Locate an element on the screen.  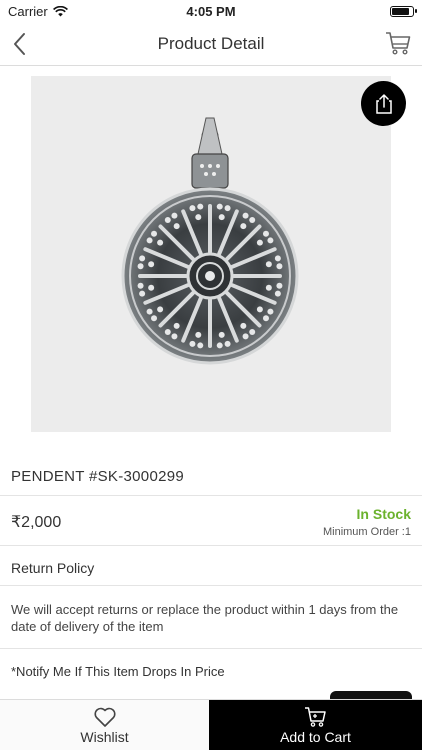
status-time: 4:05 PM is located at coordinates (211, 11).